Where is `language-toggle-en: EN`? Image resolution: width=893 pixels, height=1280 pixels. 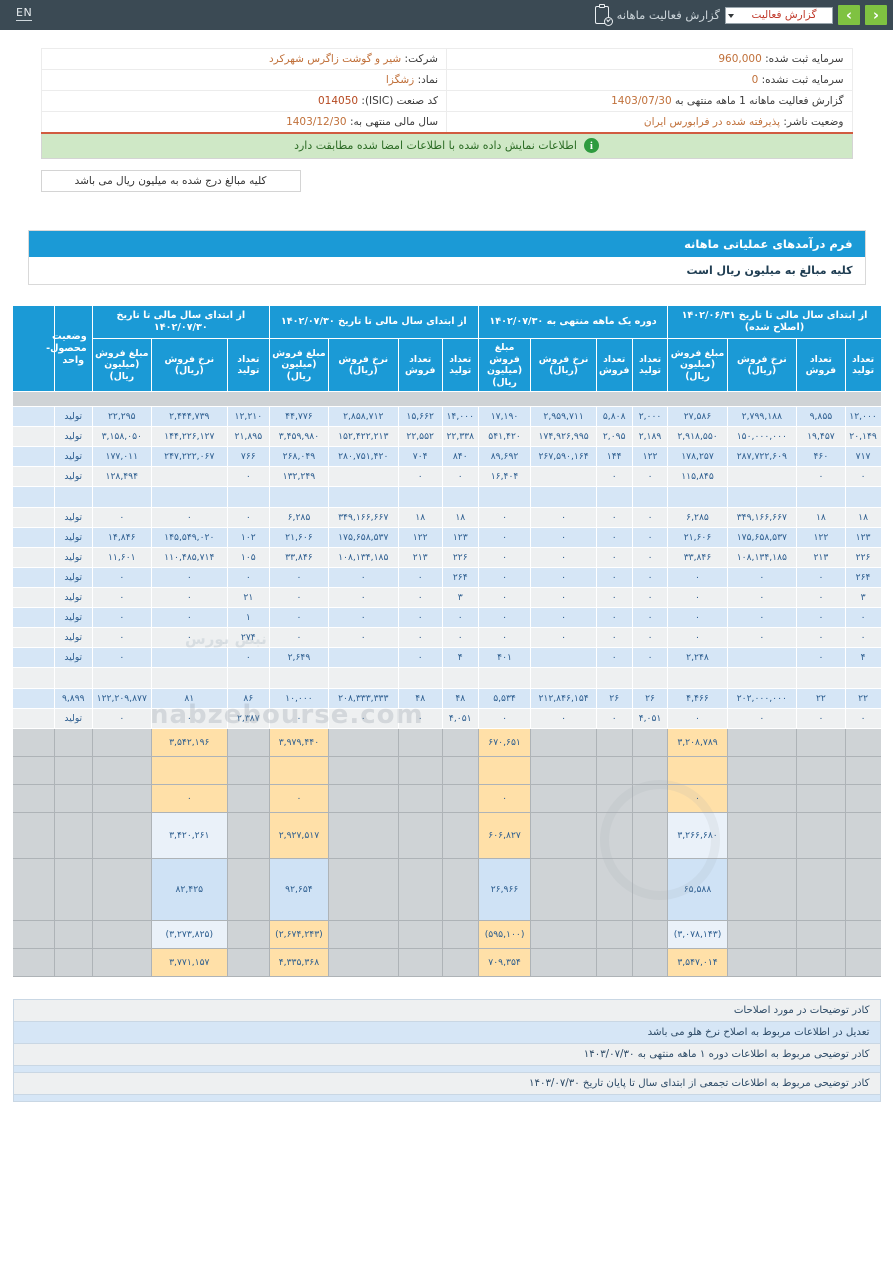 language-toggle-en: EN is located at coordinates (24, 14).